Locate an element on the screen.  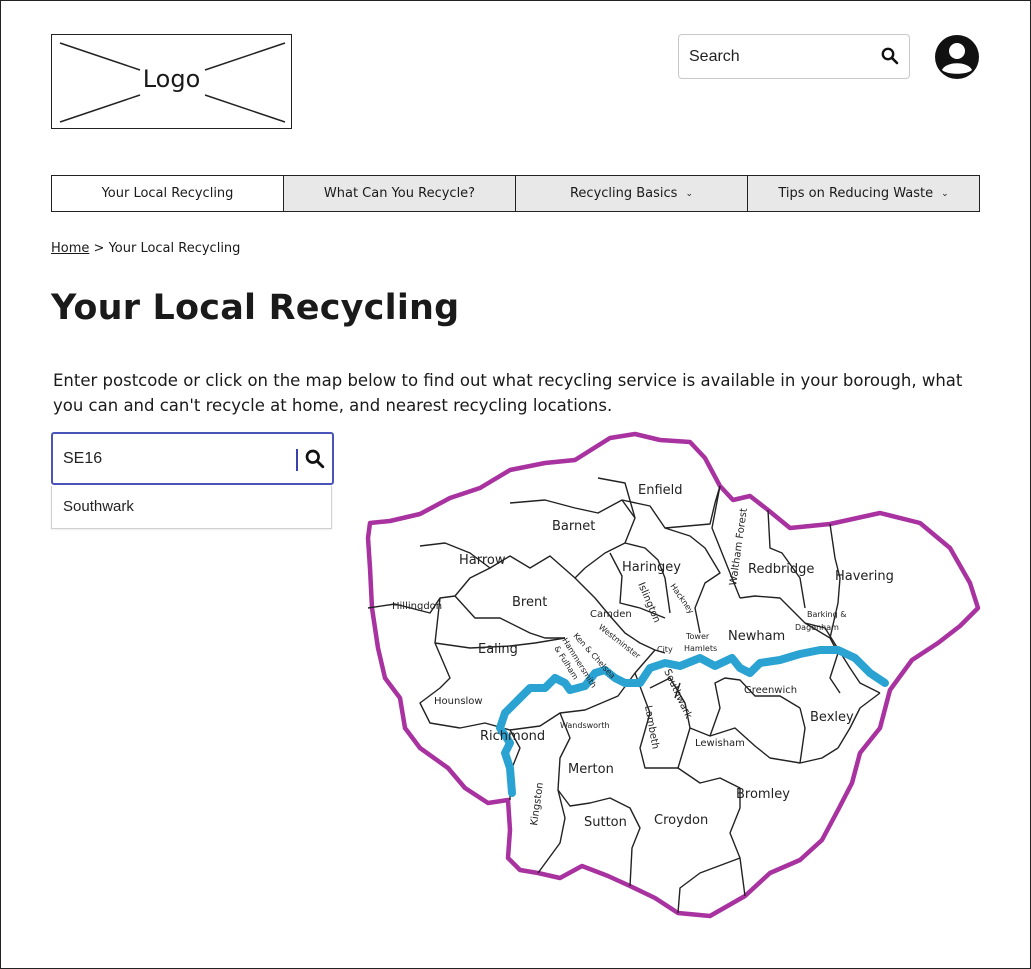
header-search-placeholder: Search is located at coordinates (714, 56).